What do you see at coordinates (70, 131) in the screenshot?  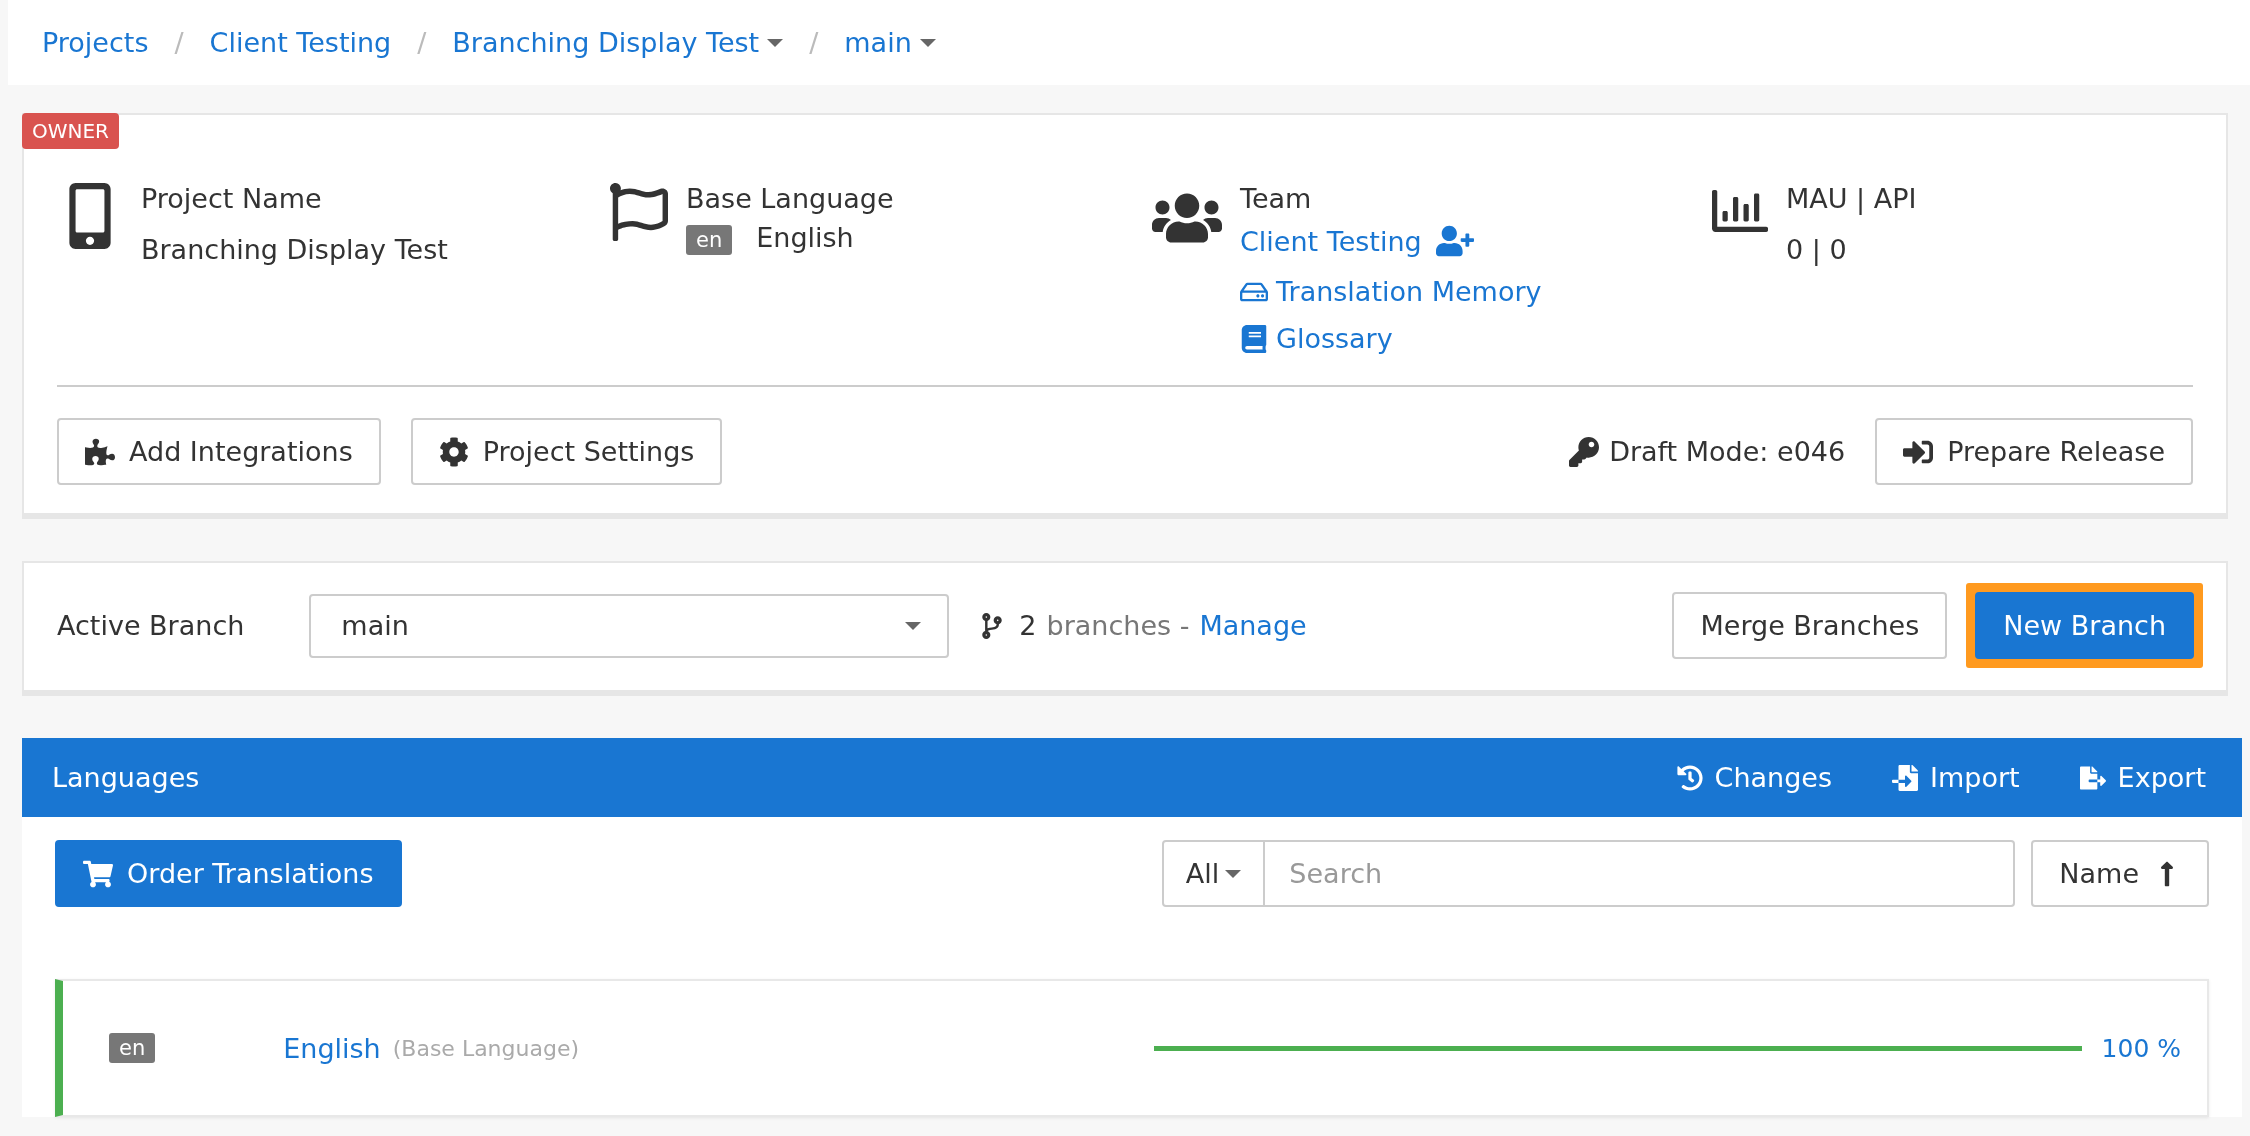 I see `owner-badge: OWNER` at bounding box center [70, 131].